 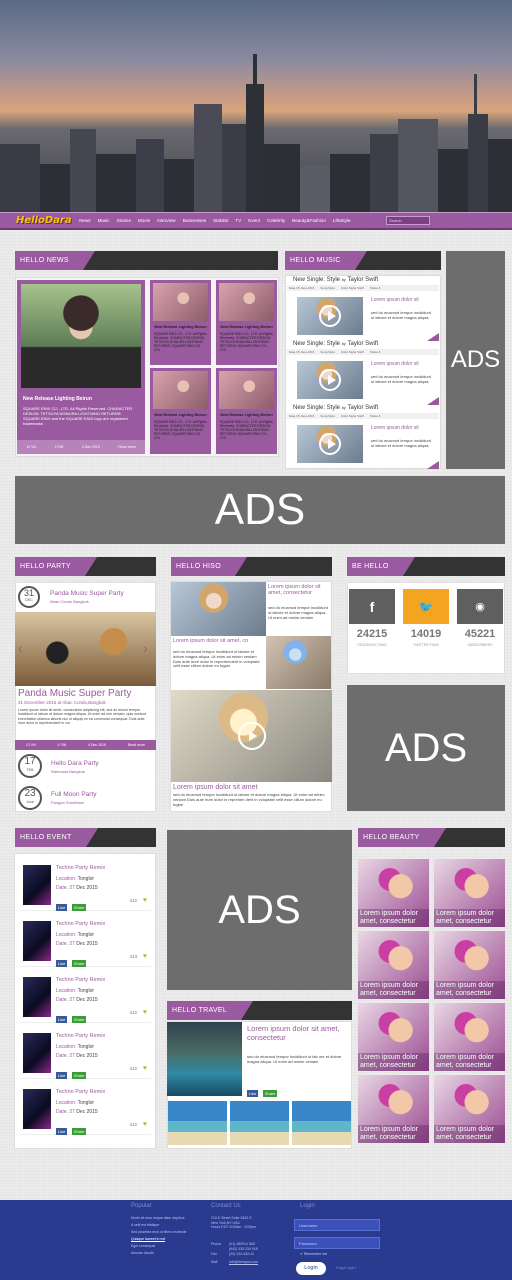 What do you see at coordinates (103, 220) in the screenshot?
I see `nav-item-music: Music` at bounding box center [103, 220].